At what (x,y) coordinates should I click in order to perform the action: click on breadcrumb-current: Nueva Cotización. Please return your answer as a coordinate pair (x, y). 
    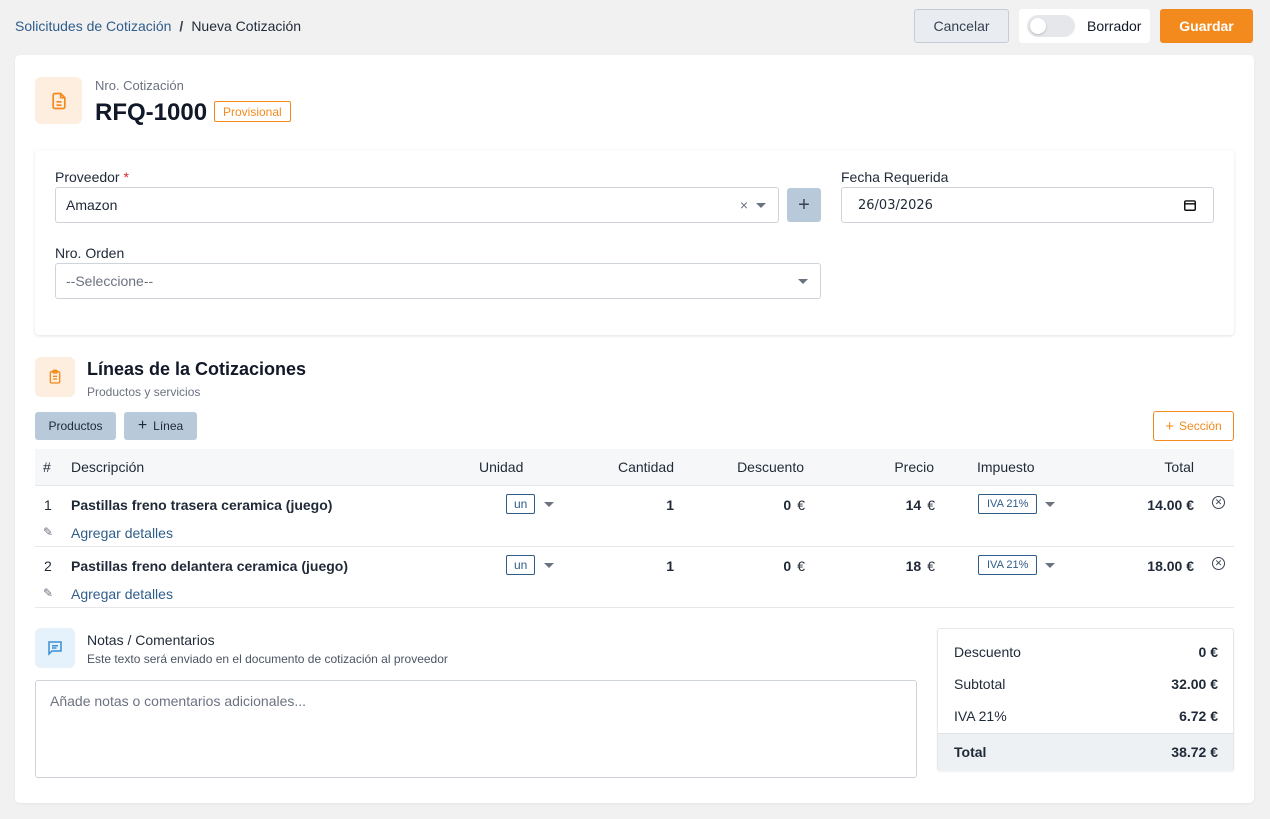
    Looking at the image, I should click on (246, 26).